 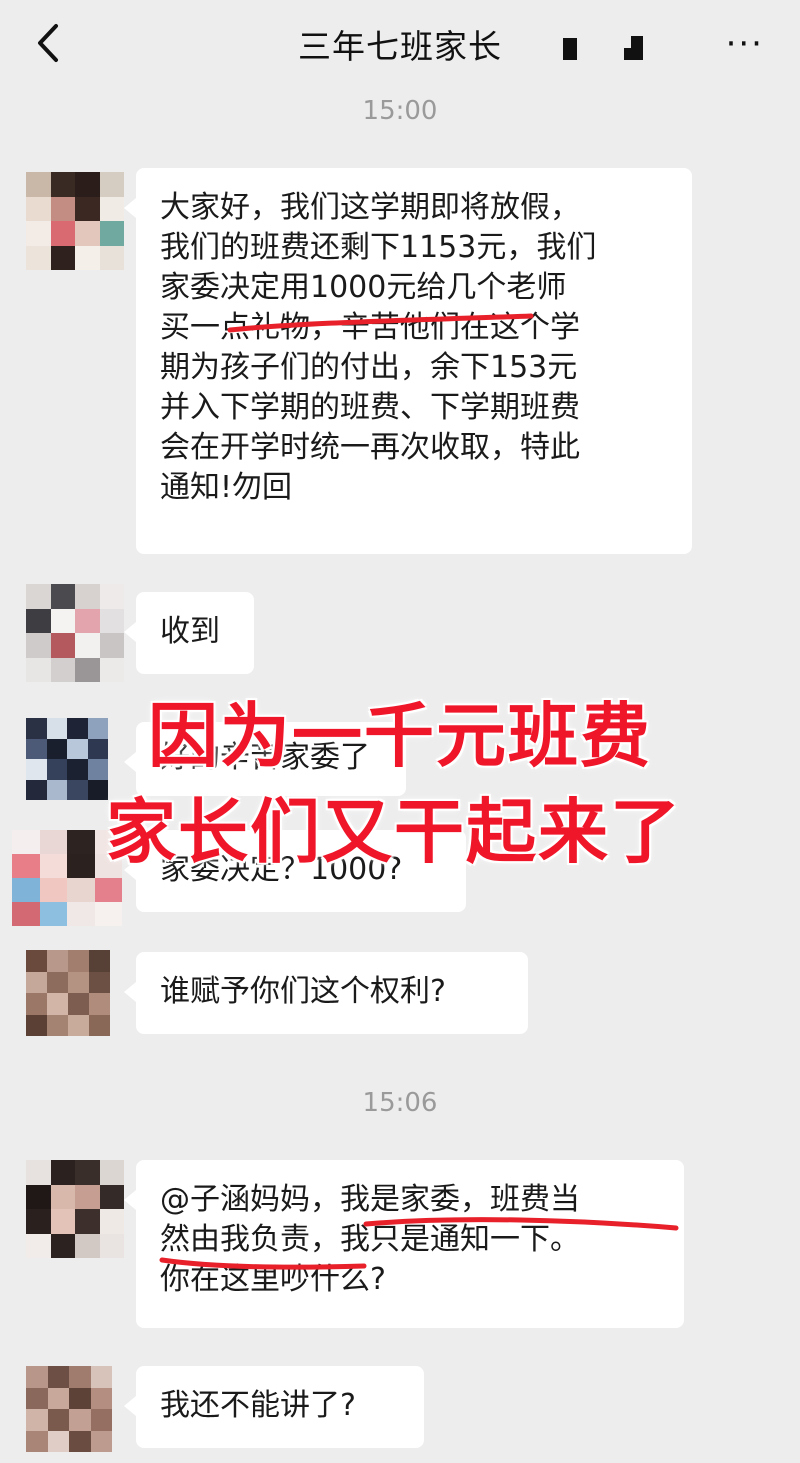 What do you see at coordinates (400, 1103) in the screenshot?
I see `timestamp: 15:06` at bounding box center [400, 1103].